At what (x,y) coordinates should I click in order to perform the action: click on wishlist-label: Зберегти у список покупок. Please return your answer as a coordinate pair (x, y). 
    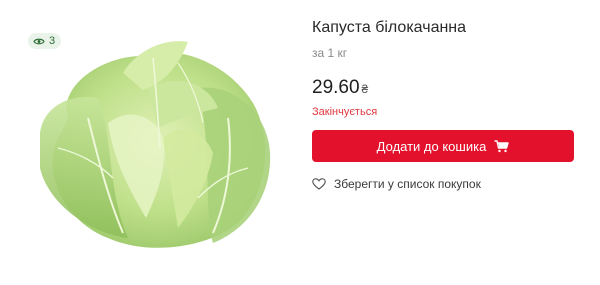
    Looking at the image, I should click on (407, 184).